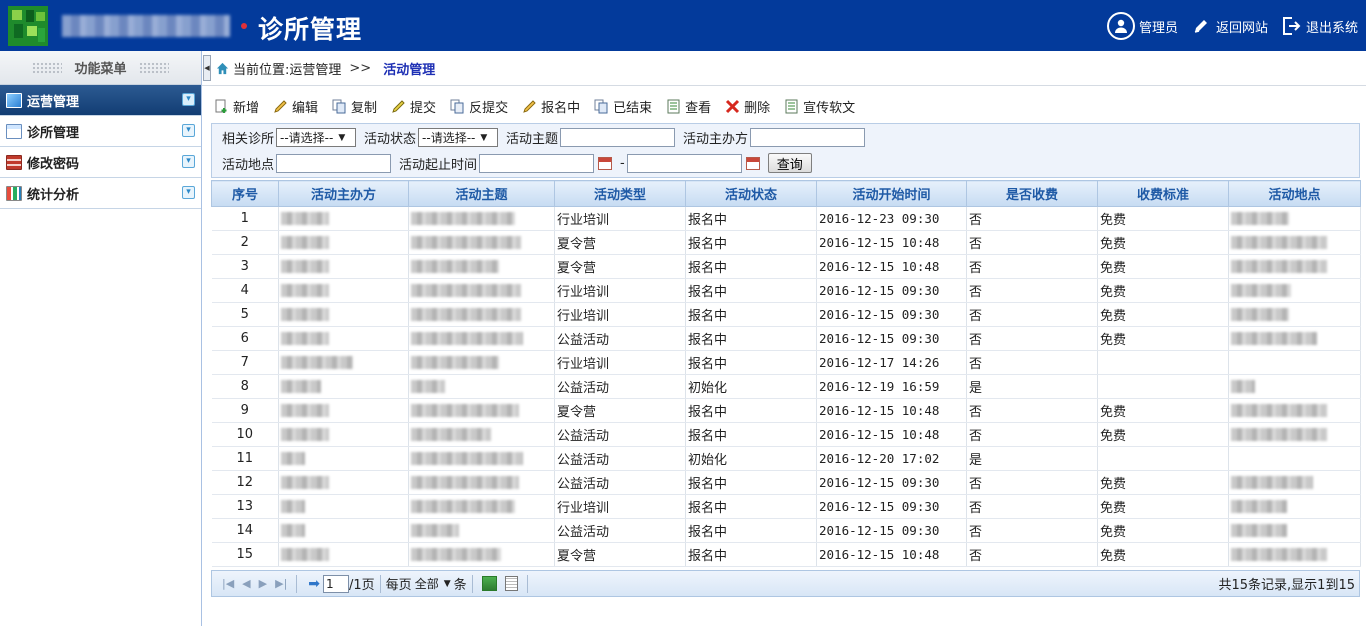  I want to click on delete-button: 删除, so click(747, 106).